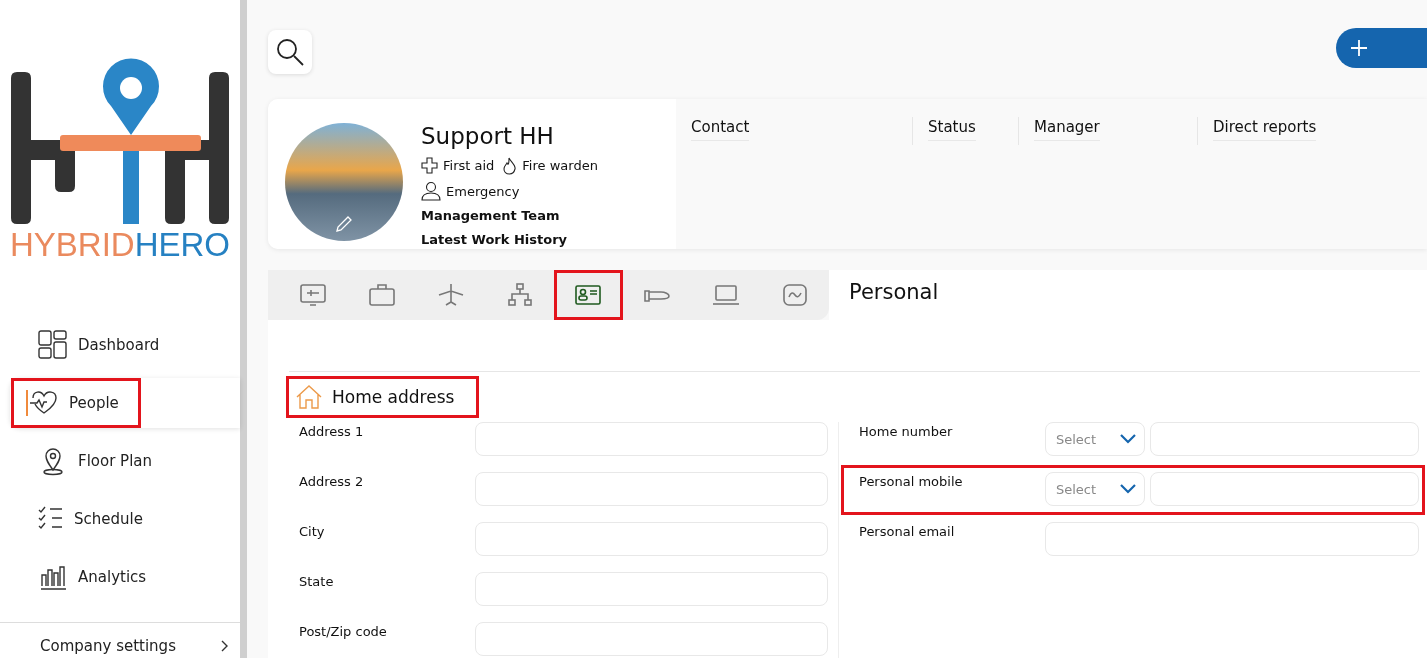 The image size is (1427, 658). What do you see at coordinates (94, 403) in the screenshot?
I see `nav-label: People` at bounding box center [94, 403].